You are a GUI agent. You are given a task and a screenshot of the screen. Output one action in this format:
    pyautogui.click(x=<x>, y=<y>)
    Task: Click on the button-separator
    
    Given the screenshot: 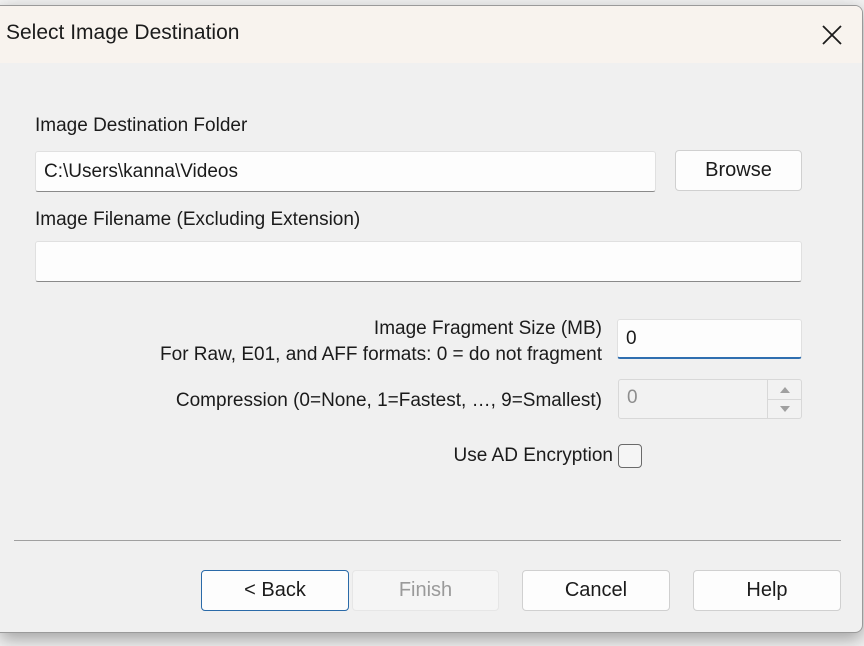 What is the action you would take?
    pyautogui.click(x=427, y=540)
    